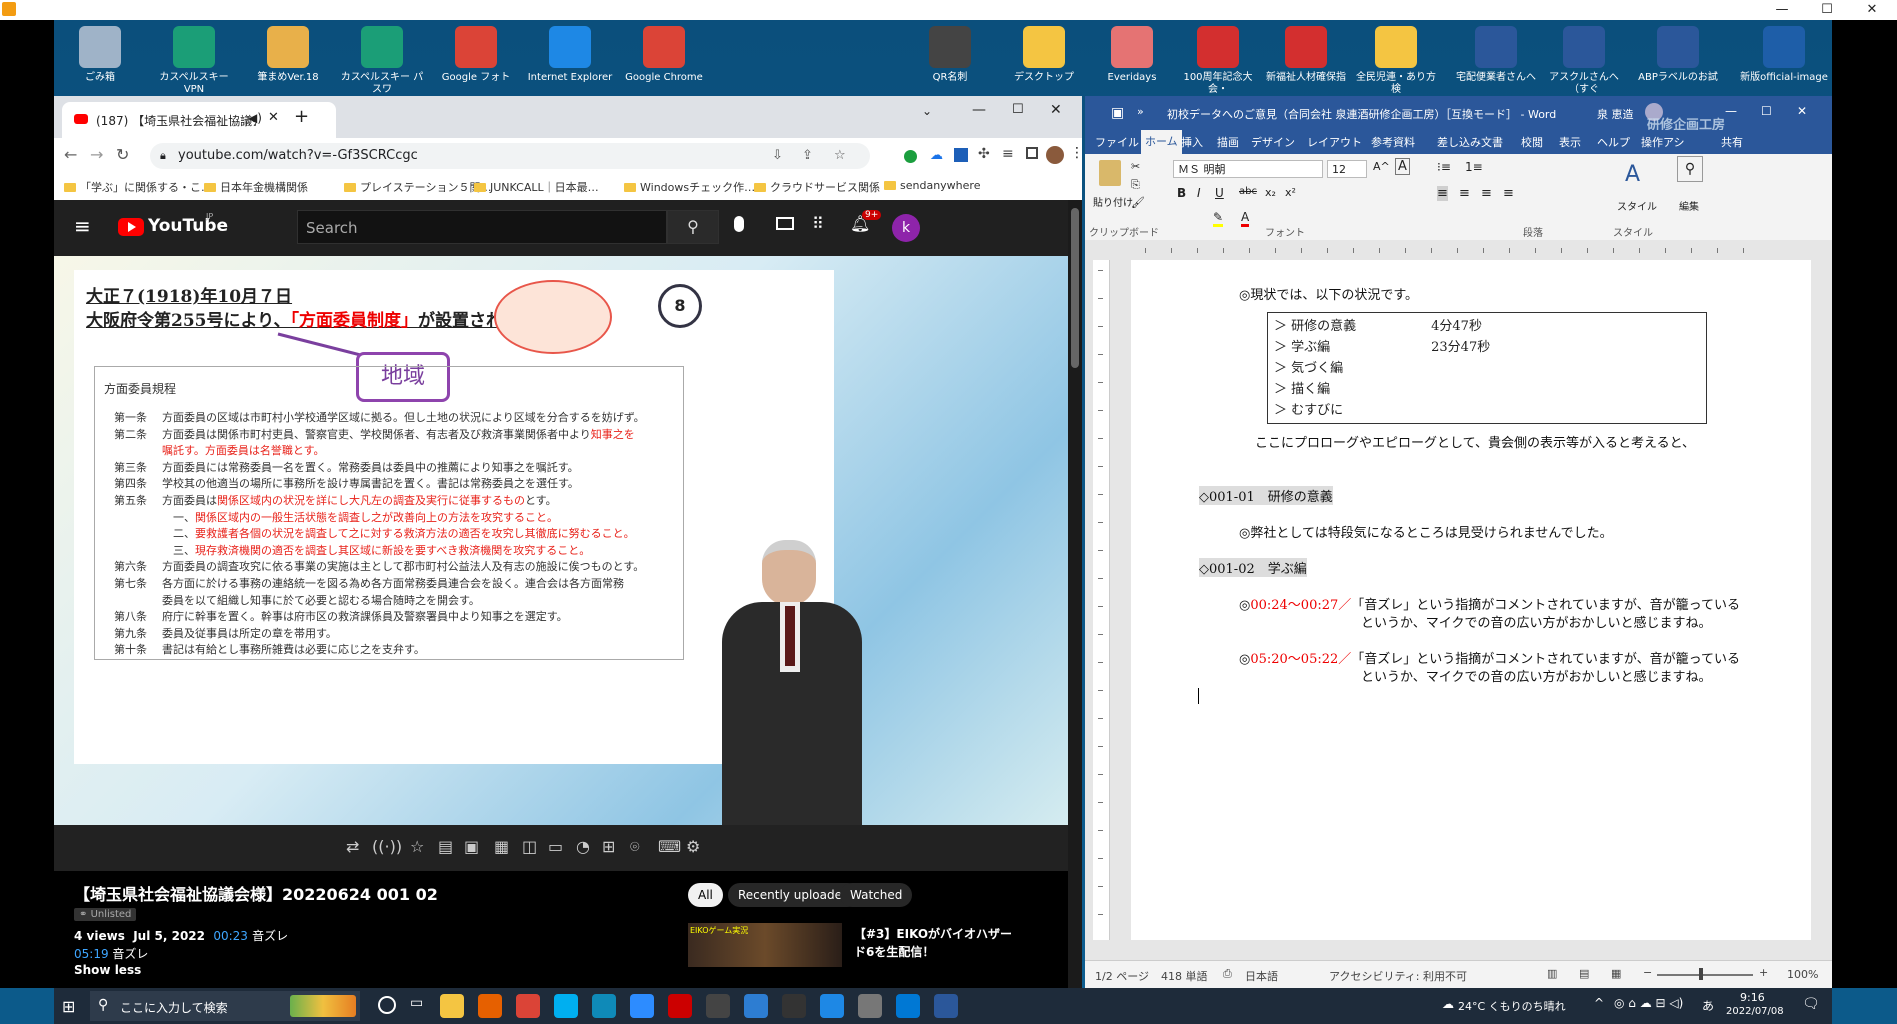 The width and height of the screenshot is (1897, 1024). Describe the element at coordinates (936, 155) in the screenshot. I see `extension-cloud-icon: ☁` at that location.